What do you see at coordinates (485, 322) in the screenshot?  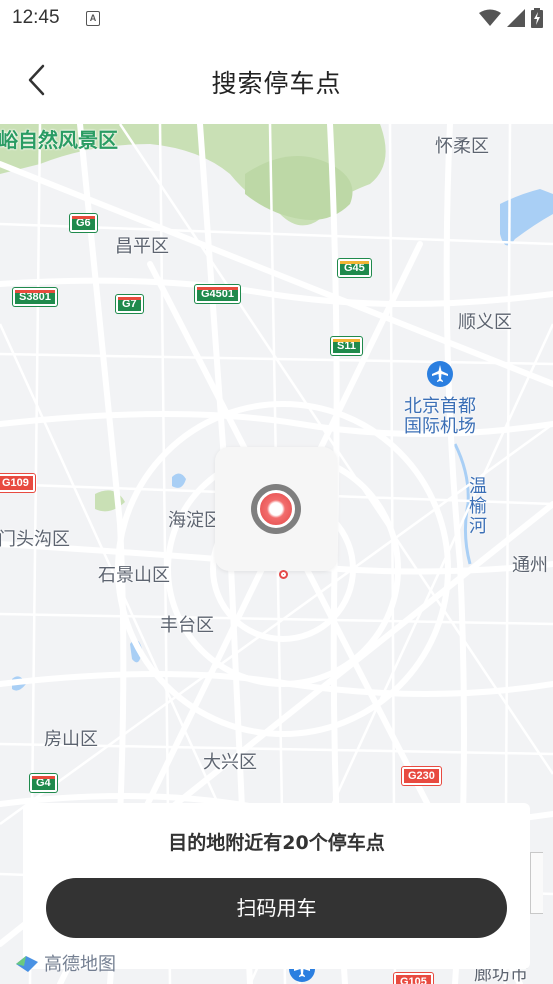 I see `map-label-shunyi: 顺义区` at bounding box center [485, 322].